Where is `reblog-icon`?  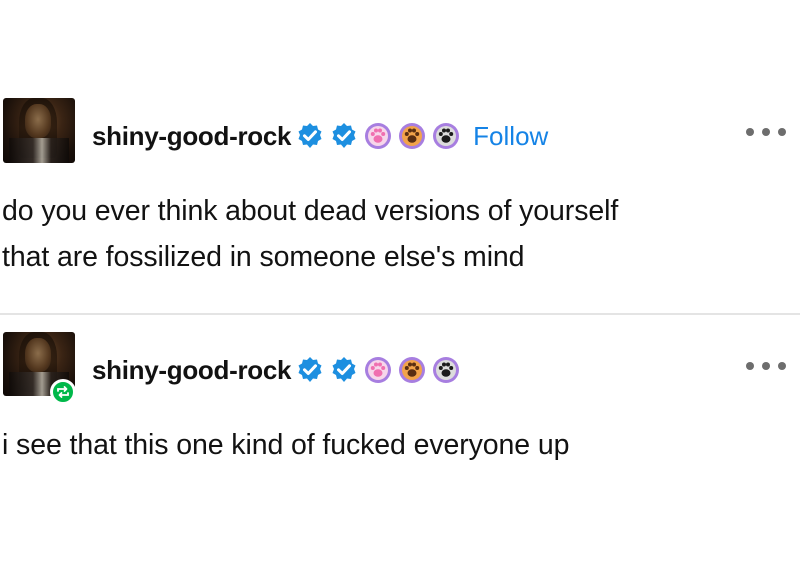 reblog-icon is located at coordinates (63, 392).